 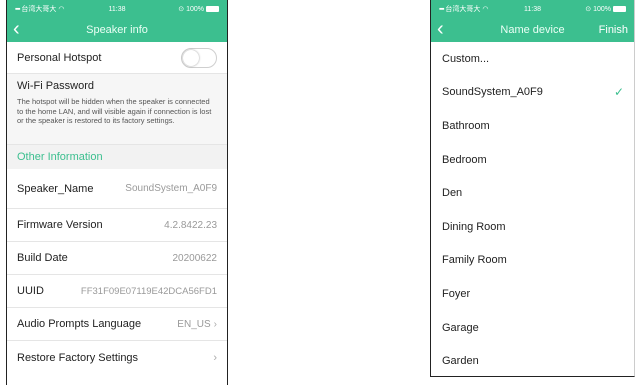 What do you see at coordinates (532, 294) in the screenshot?
I see `device-name-option: Foyer` at bounding box center [532, 294].